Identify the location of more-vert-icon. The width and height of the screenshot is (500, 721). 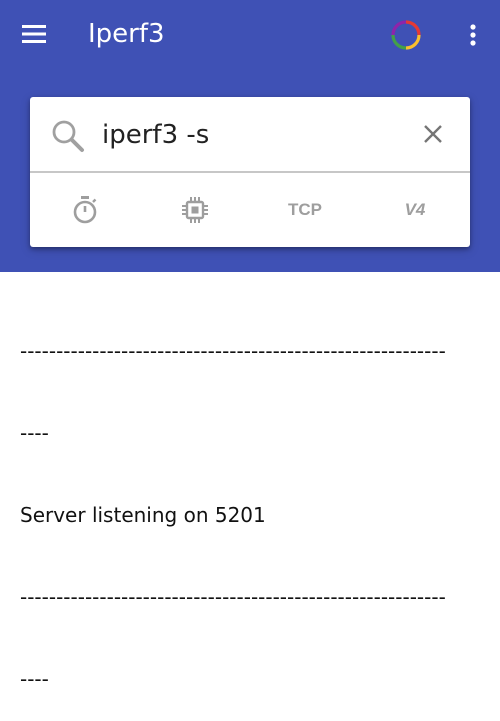
(473, 35).